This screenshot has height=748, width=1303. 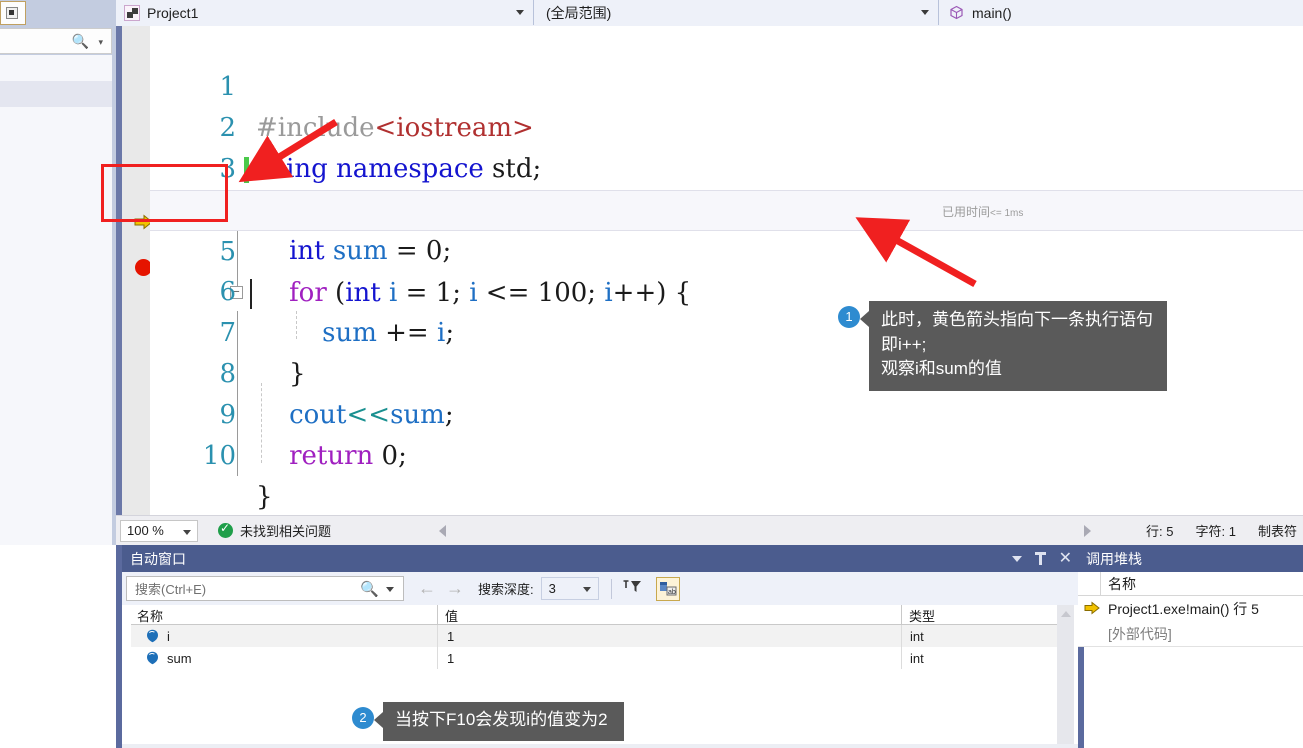 What do you see at coordinates (1160, 531) in the screenshot?
I see `line-indicator: 行: 5` at bounding box center [1160, 531].